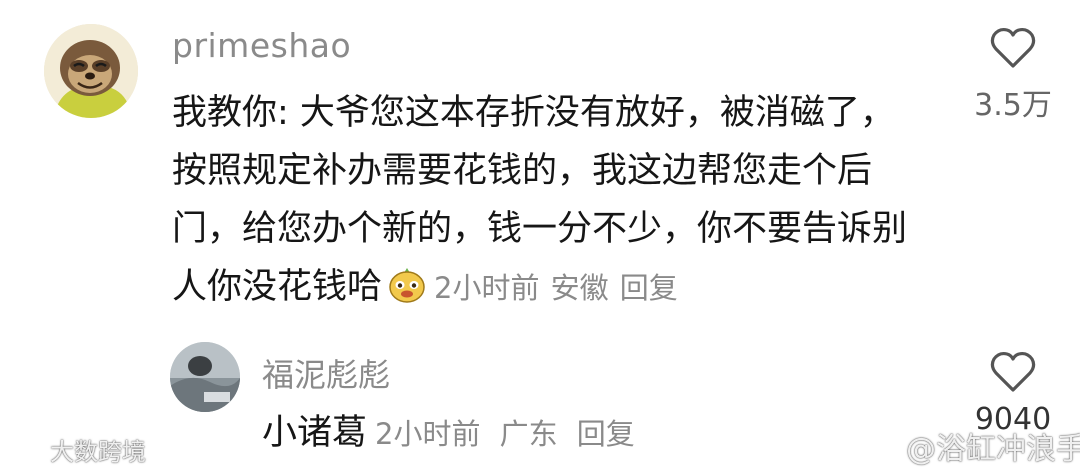  Describe the element at coordinates (1013, 105) in the screenshot. I see `like-count: 3.5万` at that location.